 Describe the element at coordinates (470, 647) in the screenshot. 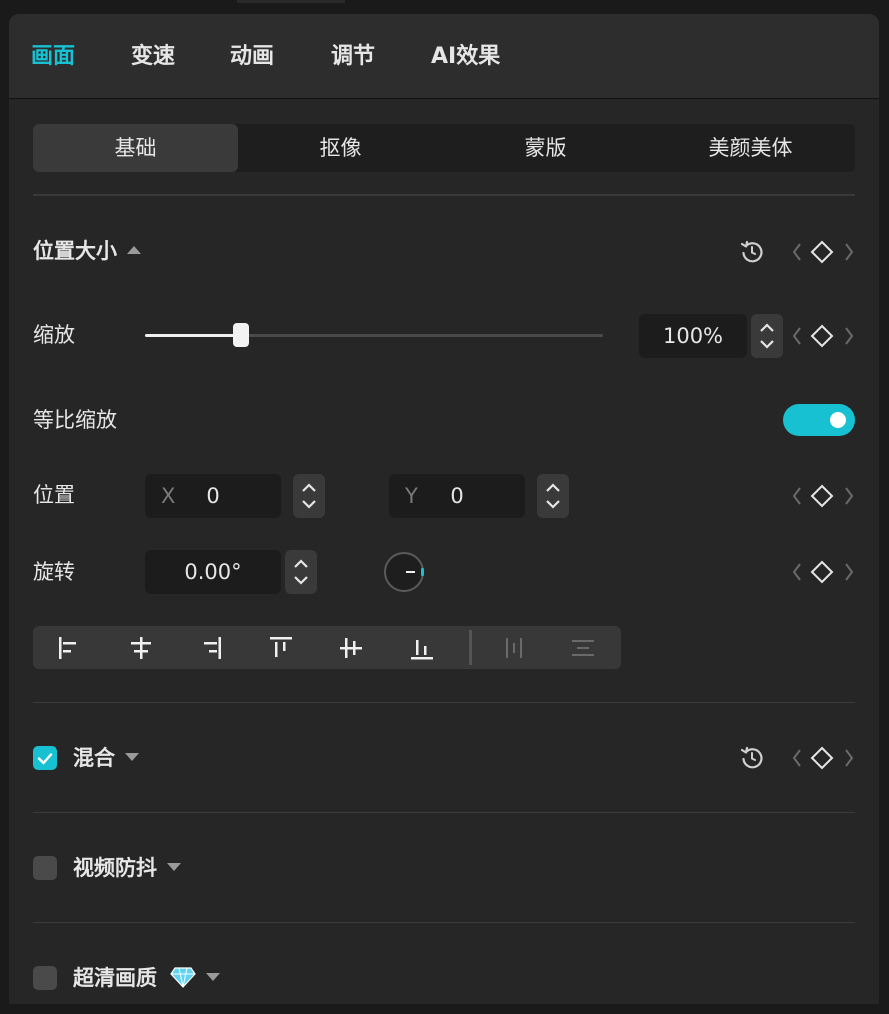

I see `align-toolbar-separator` at that location.